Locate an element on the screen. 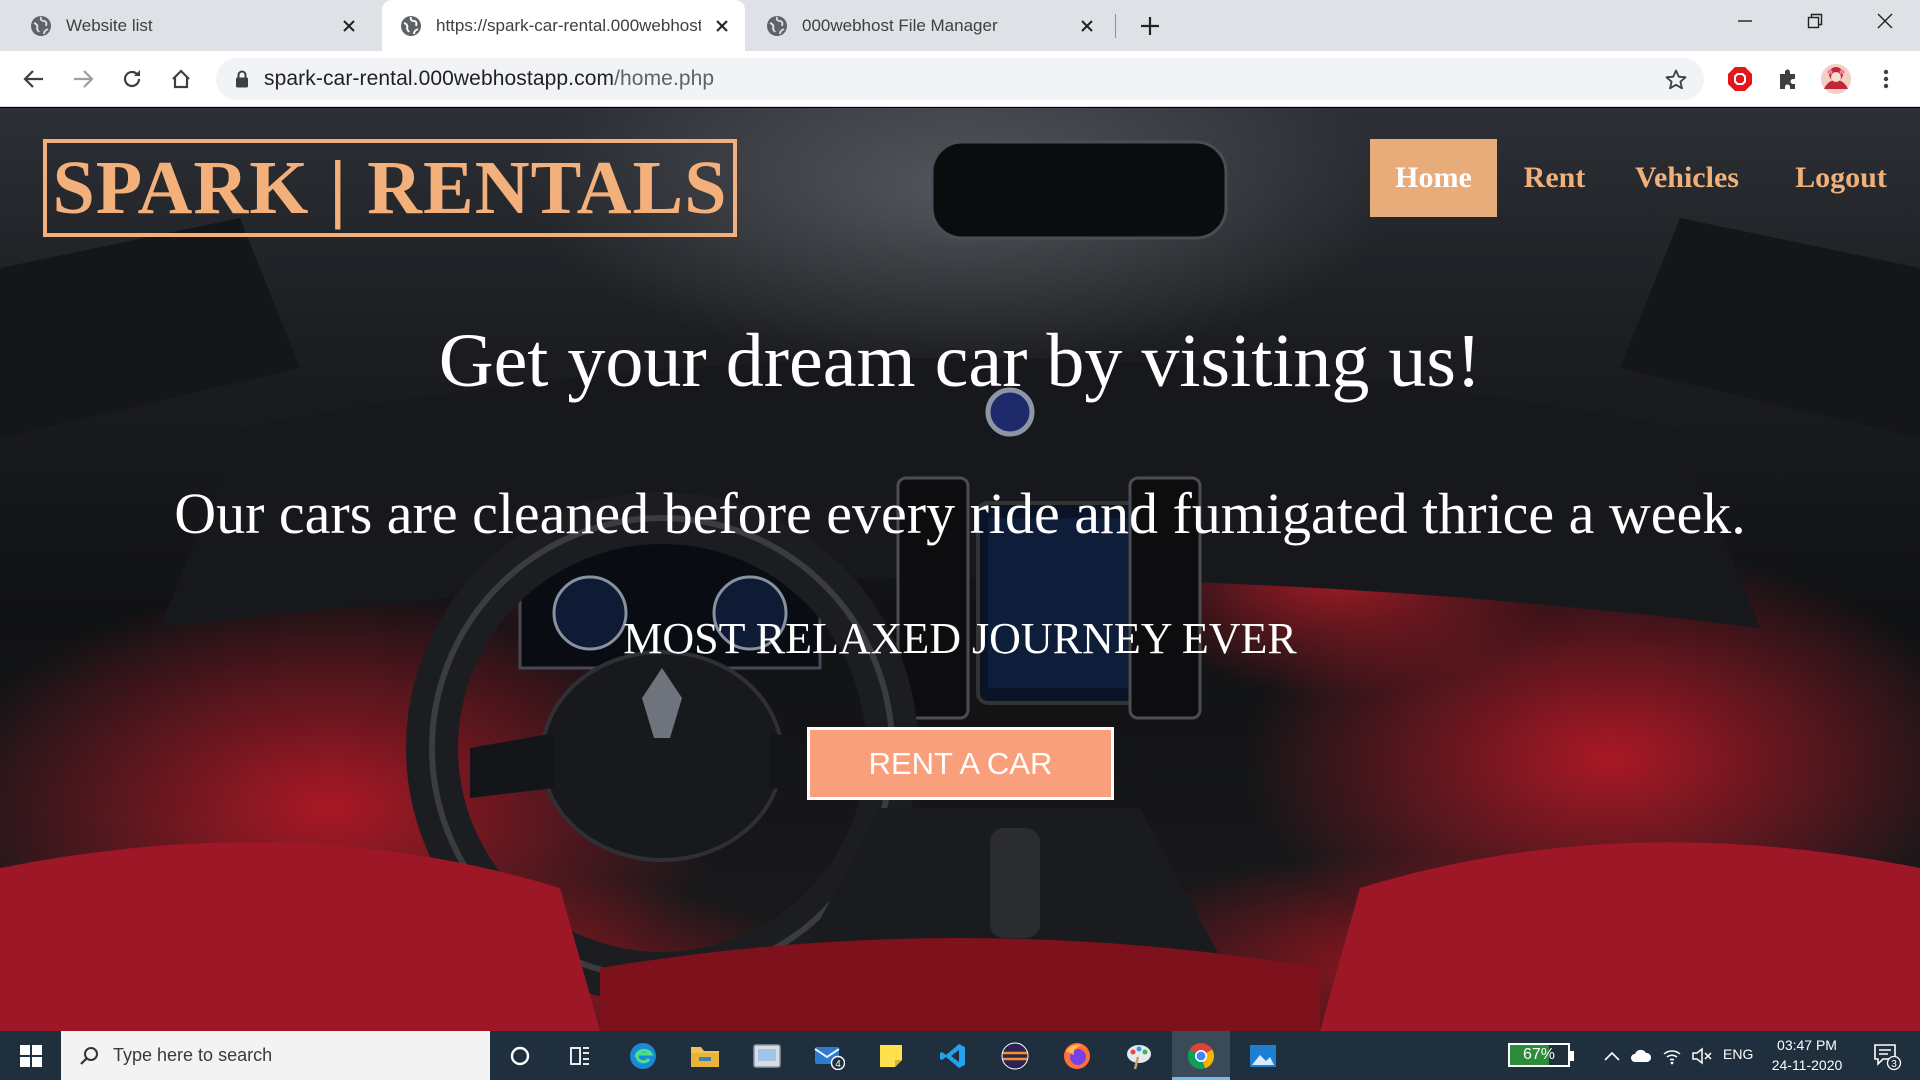 This screenshot has width=1920, height=1080. minimize-button is located at coordinates (1745, 21).